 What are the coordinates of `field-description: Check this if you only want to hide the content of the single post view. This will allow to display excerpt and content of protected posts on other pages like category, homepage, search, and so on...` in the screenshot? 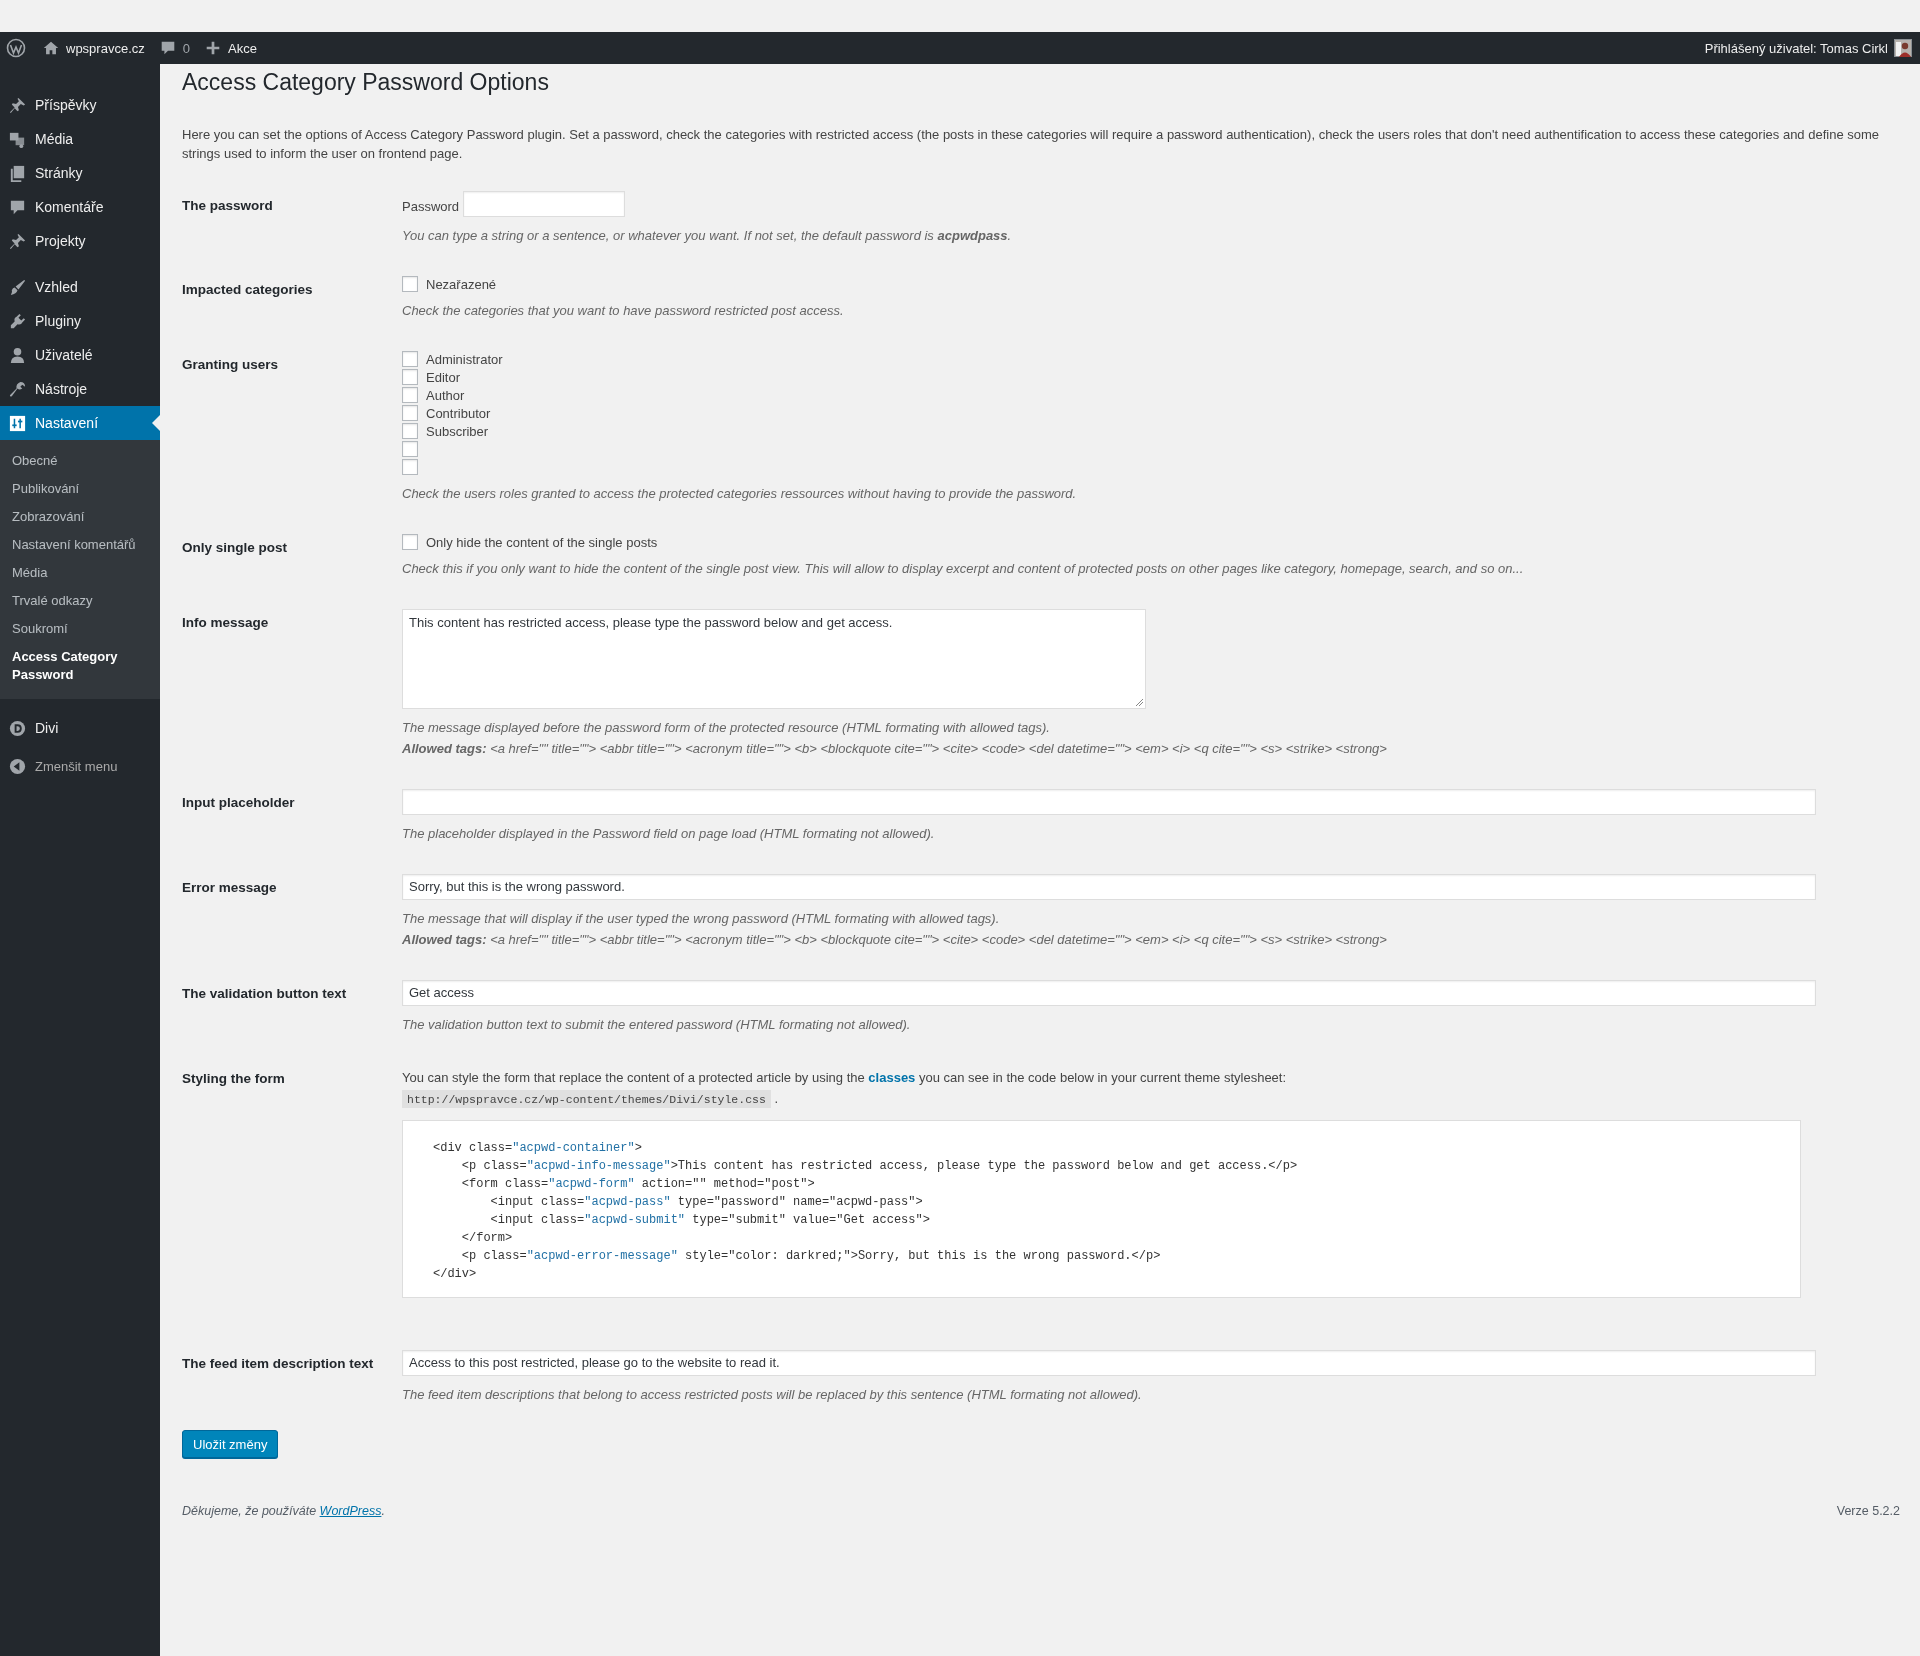 It's located at (963, 569).